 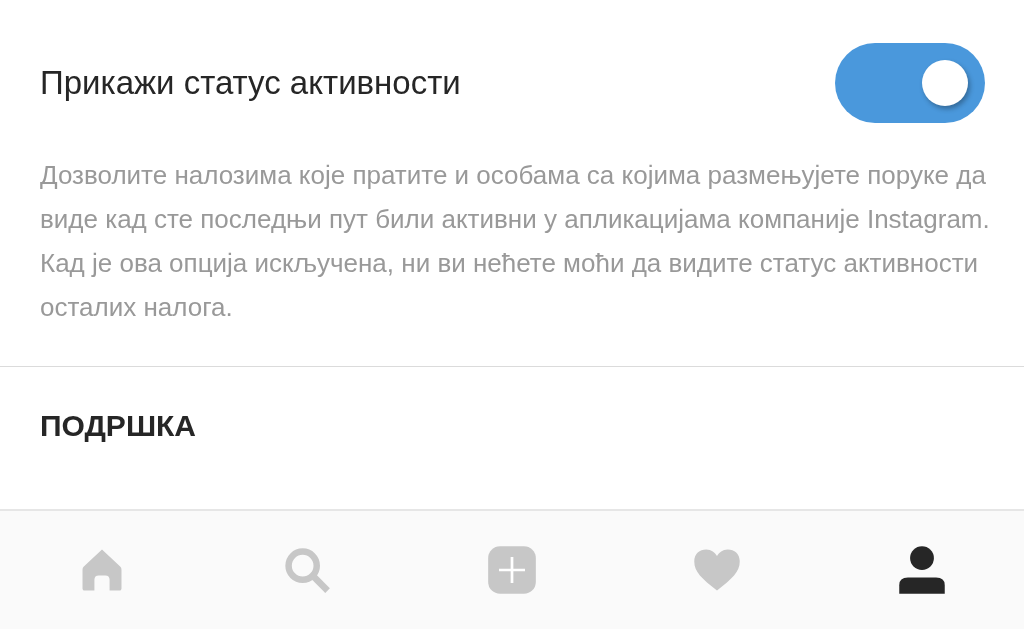 I want to click on section-heading: ПОДРШКА, so click(x=118, y=426).